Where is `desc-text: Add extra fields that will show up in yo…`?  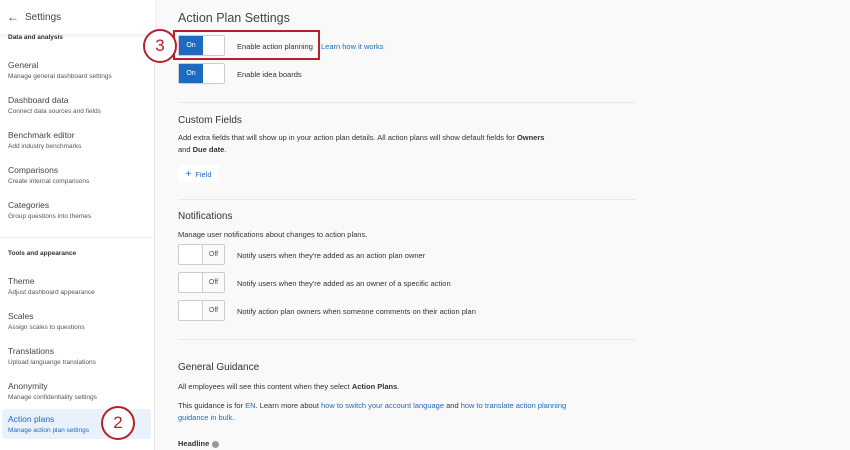
desc-text: Add extra fields that will show up in yo… is located at coordinates (347, 137).